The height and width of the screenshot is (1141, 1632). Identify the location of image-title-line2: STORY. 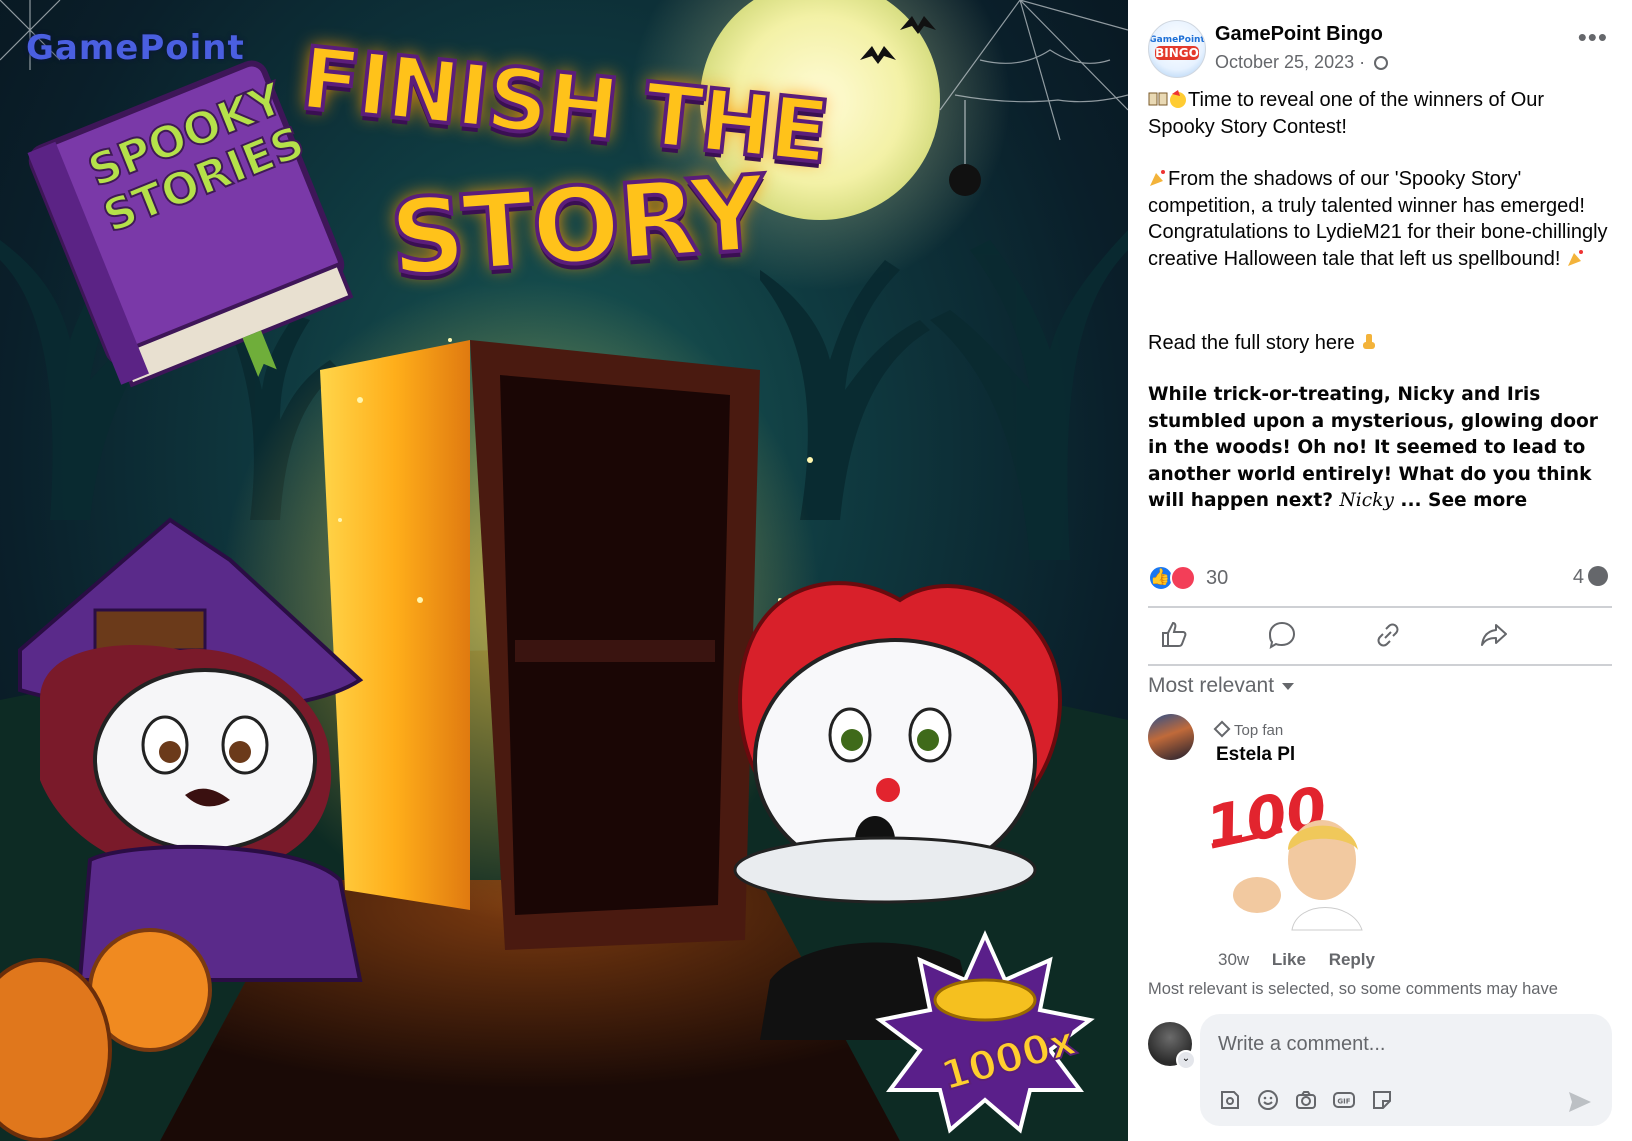
(577, 226).